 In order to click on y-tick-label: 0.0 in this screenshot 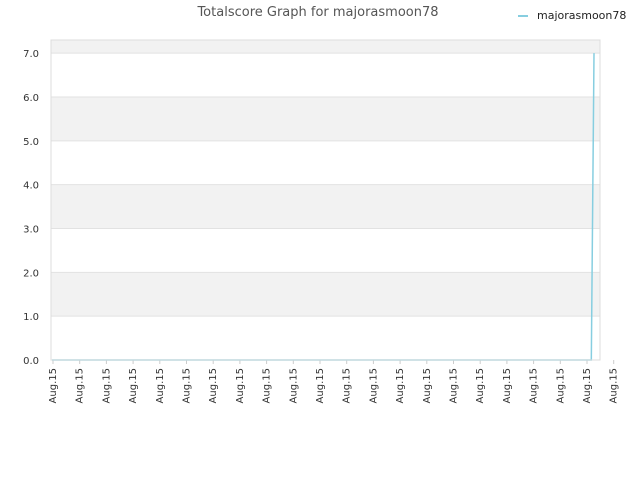, I will do `click(31, 361)`.